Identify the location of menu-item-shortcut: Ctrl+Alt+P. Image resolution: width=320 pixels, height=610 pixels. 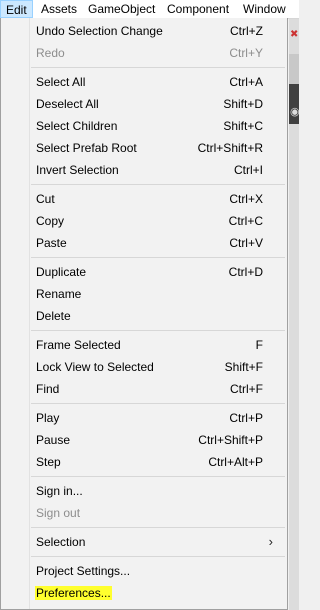
(235, 462).